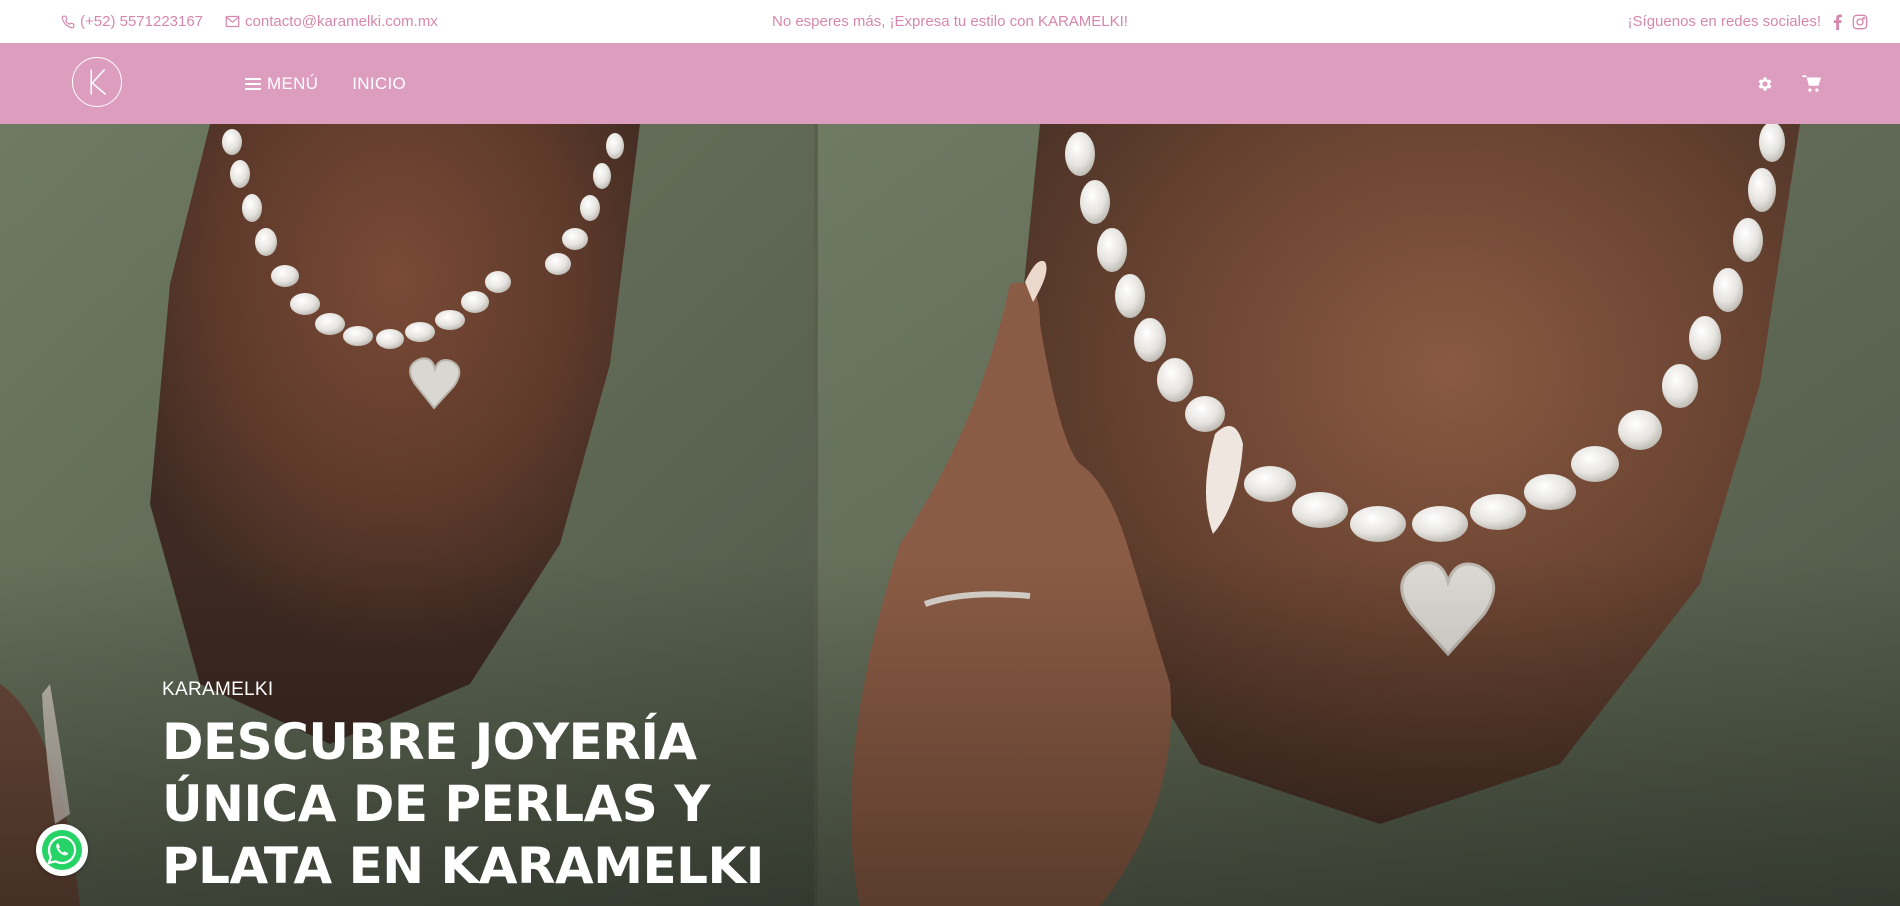  Describe the element at coordinates (1850, 22) in the screenshot. I see `social-icons` at that location.